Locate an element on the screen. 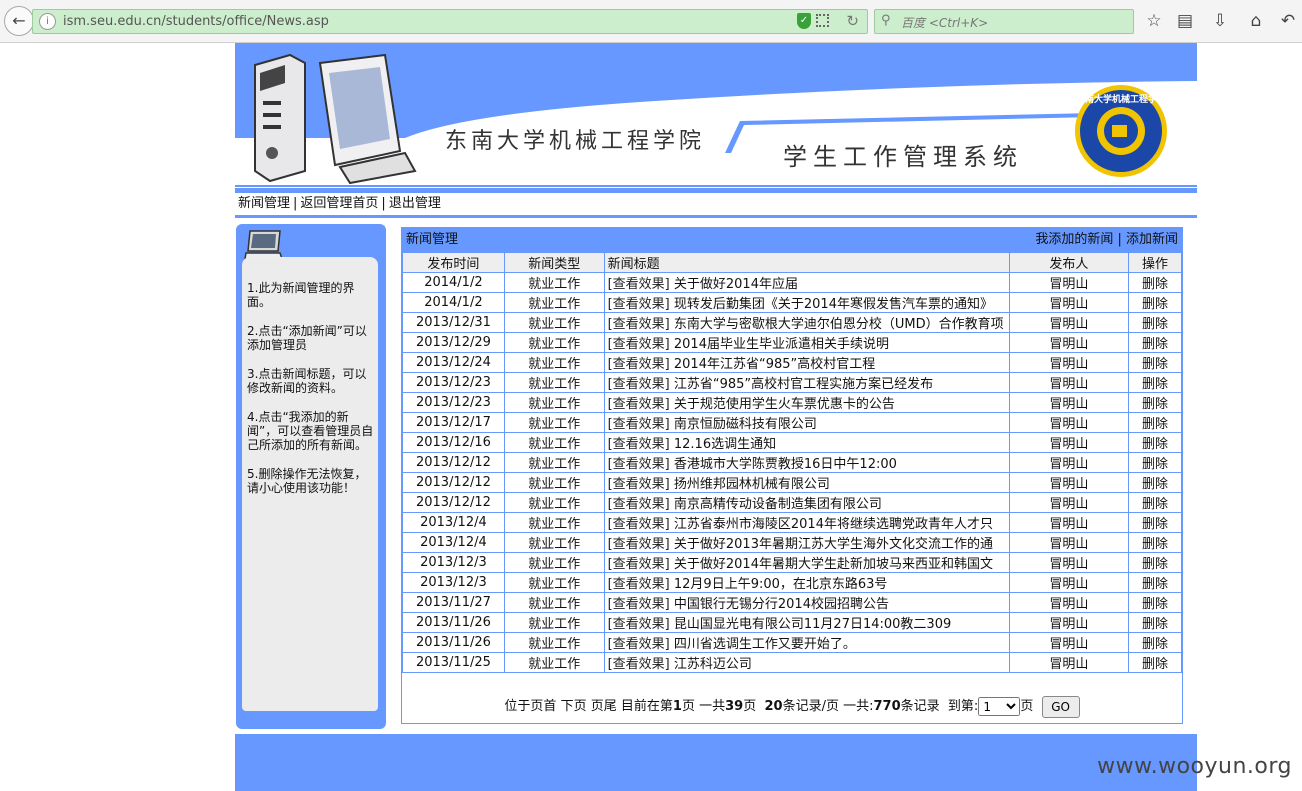 This screenshot has height=791, width=1302. info-icon: i is located at coordinates (47, 21).